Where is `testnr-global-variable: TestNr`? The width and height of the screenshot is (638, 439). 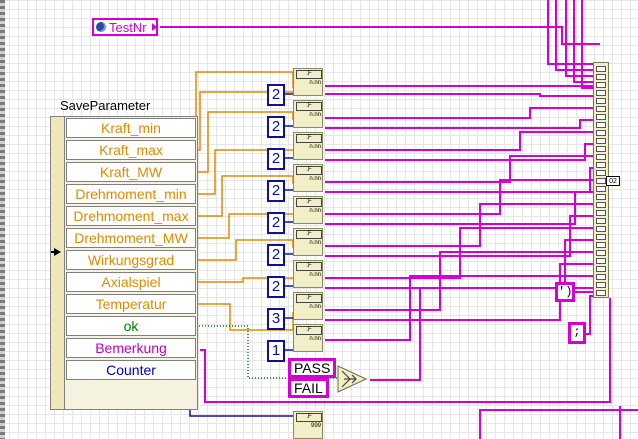
testnr-global-variable: TestNr is located at coordinates (125, 27).